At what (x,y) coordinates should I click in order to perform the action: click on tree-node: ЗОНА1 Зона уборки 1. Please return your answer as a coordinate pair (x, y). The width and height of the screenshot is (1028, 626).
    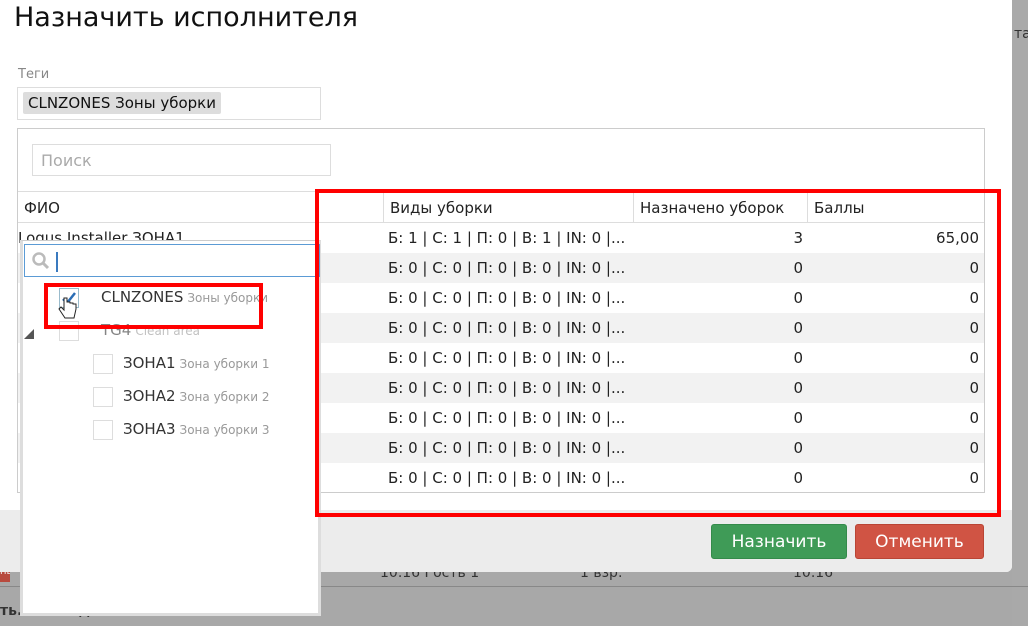
    Looking at the image, I should click on (196, 363).